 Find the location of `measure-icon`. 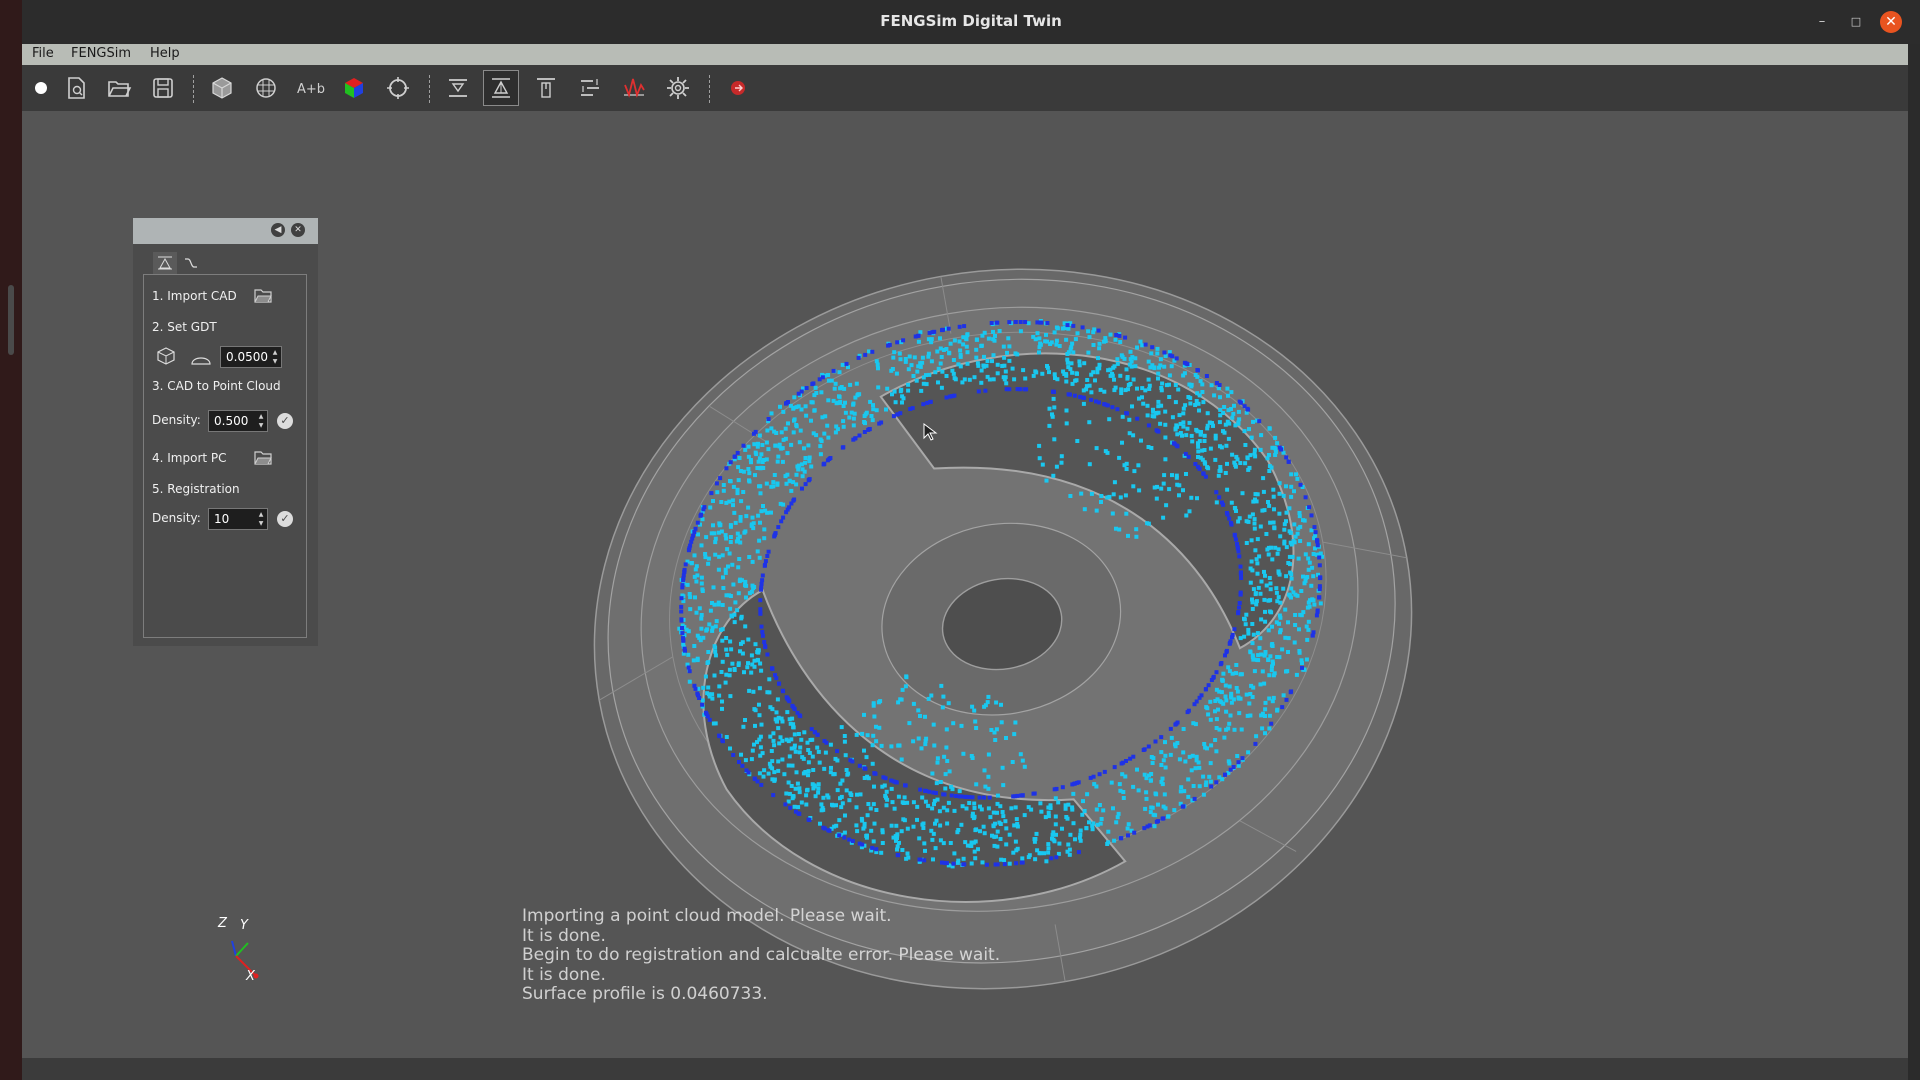

measure-icon is located at coordinates (501, 88).